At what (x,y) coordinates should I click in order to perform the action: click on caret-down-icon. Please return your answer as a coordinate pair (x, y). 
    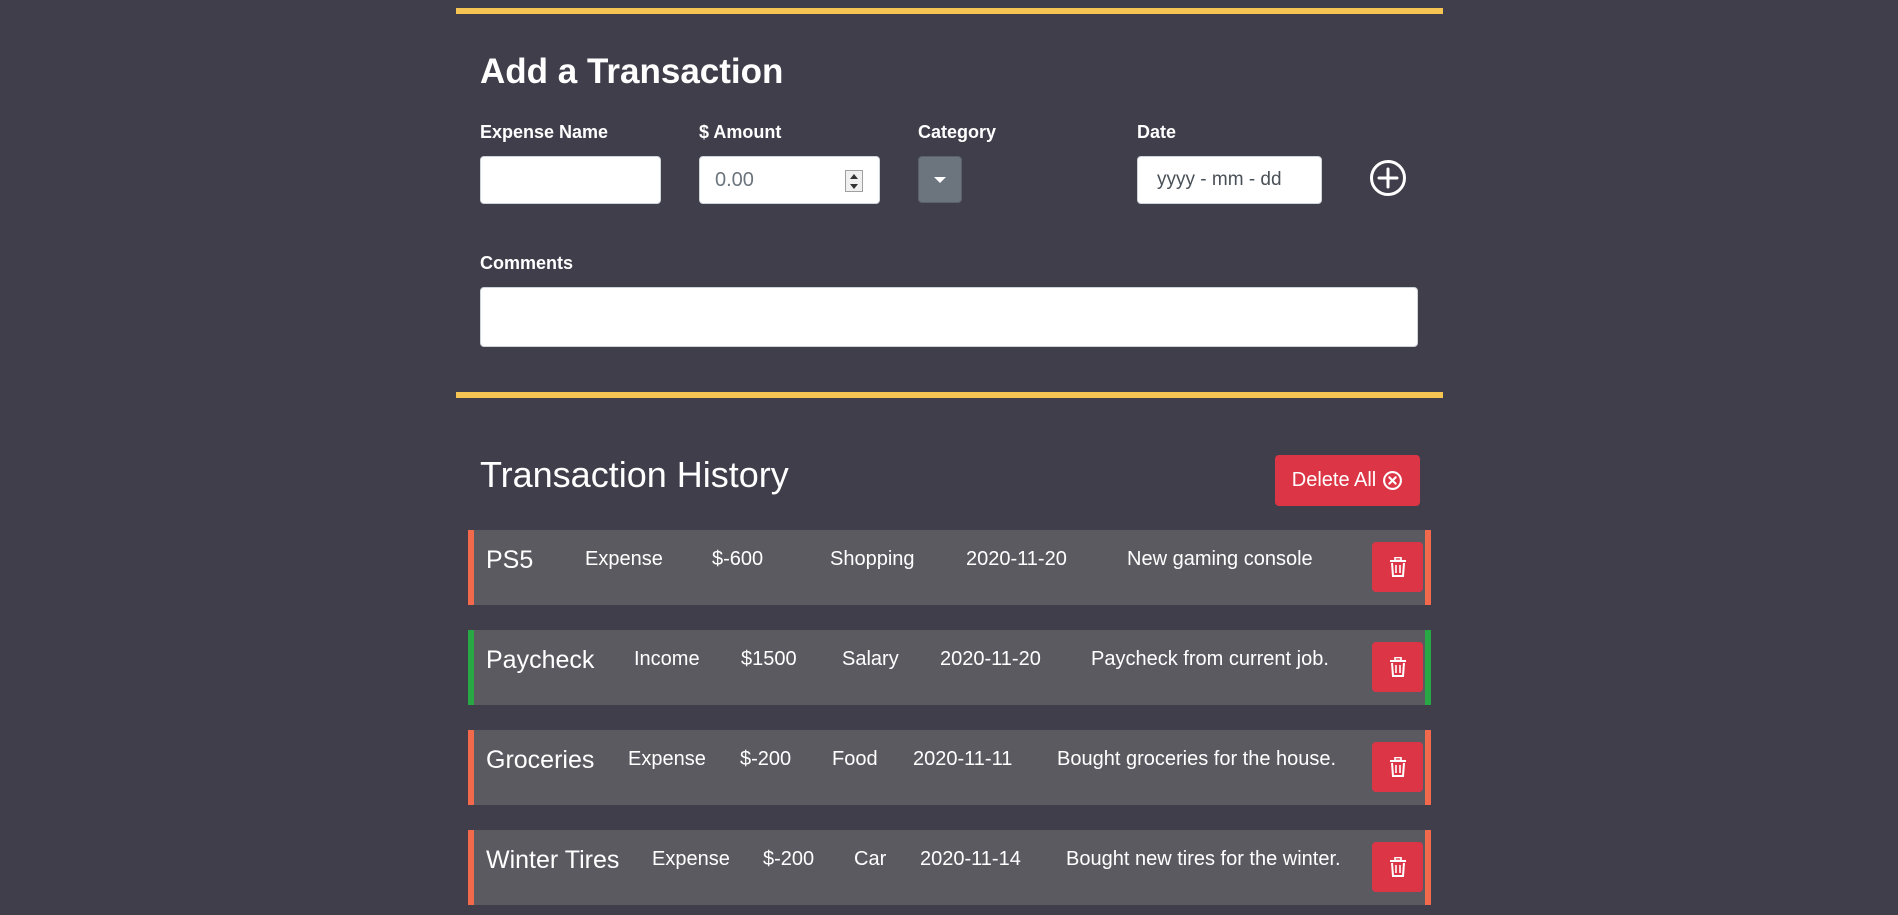
    Looking at the image, I should click on (940, 179).